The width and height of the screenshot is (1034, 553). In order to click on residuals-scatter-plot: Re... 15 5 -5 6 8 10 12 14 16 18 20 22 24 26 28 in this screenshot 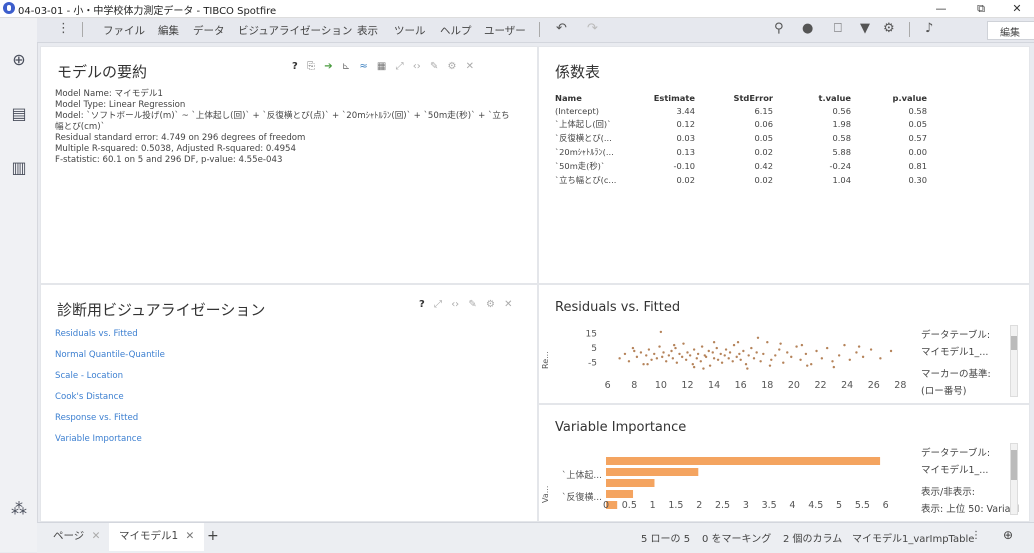, I will do `click(726, 361)`.